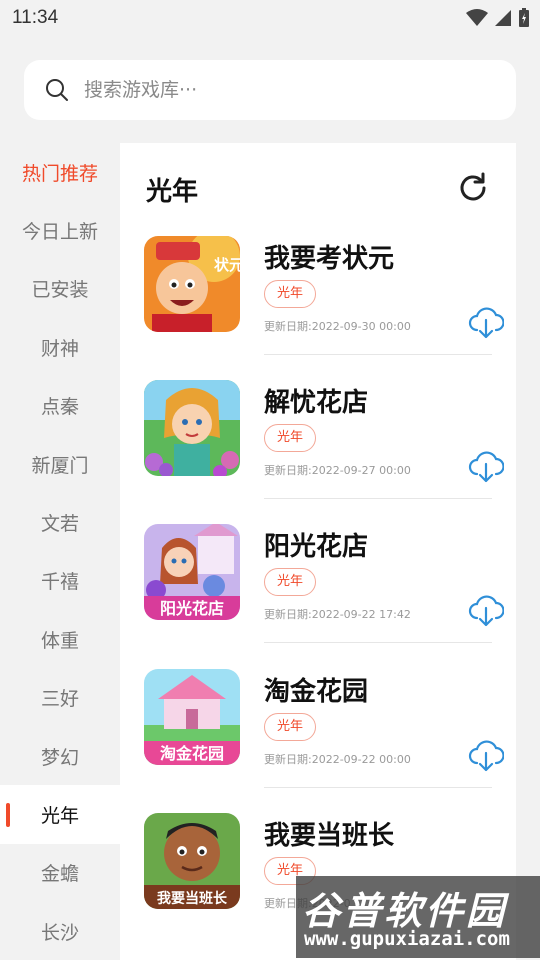 The width and height of the screenshot is (540, 960). I want to click on sidebar-item-wenruo: 文若, so click(60, 522).